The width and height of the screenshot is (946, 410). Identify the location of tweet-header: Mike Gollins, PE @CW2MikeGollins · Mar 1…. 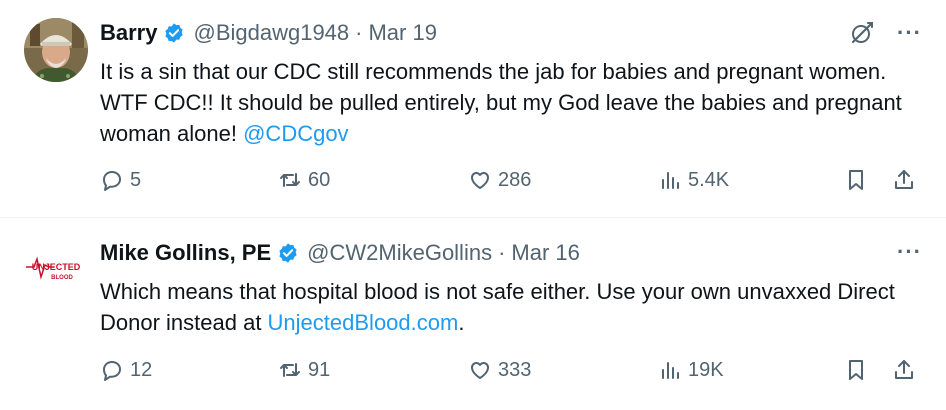
(340, 253).